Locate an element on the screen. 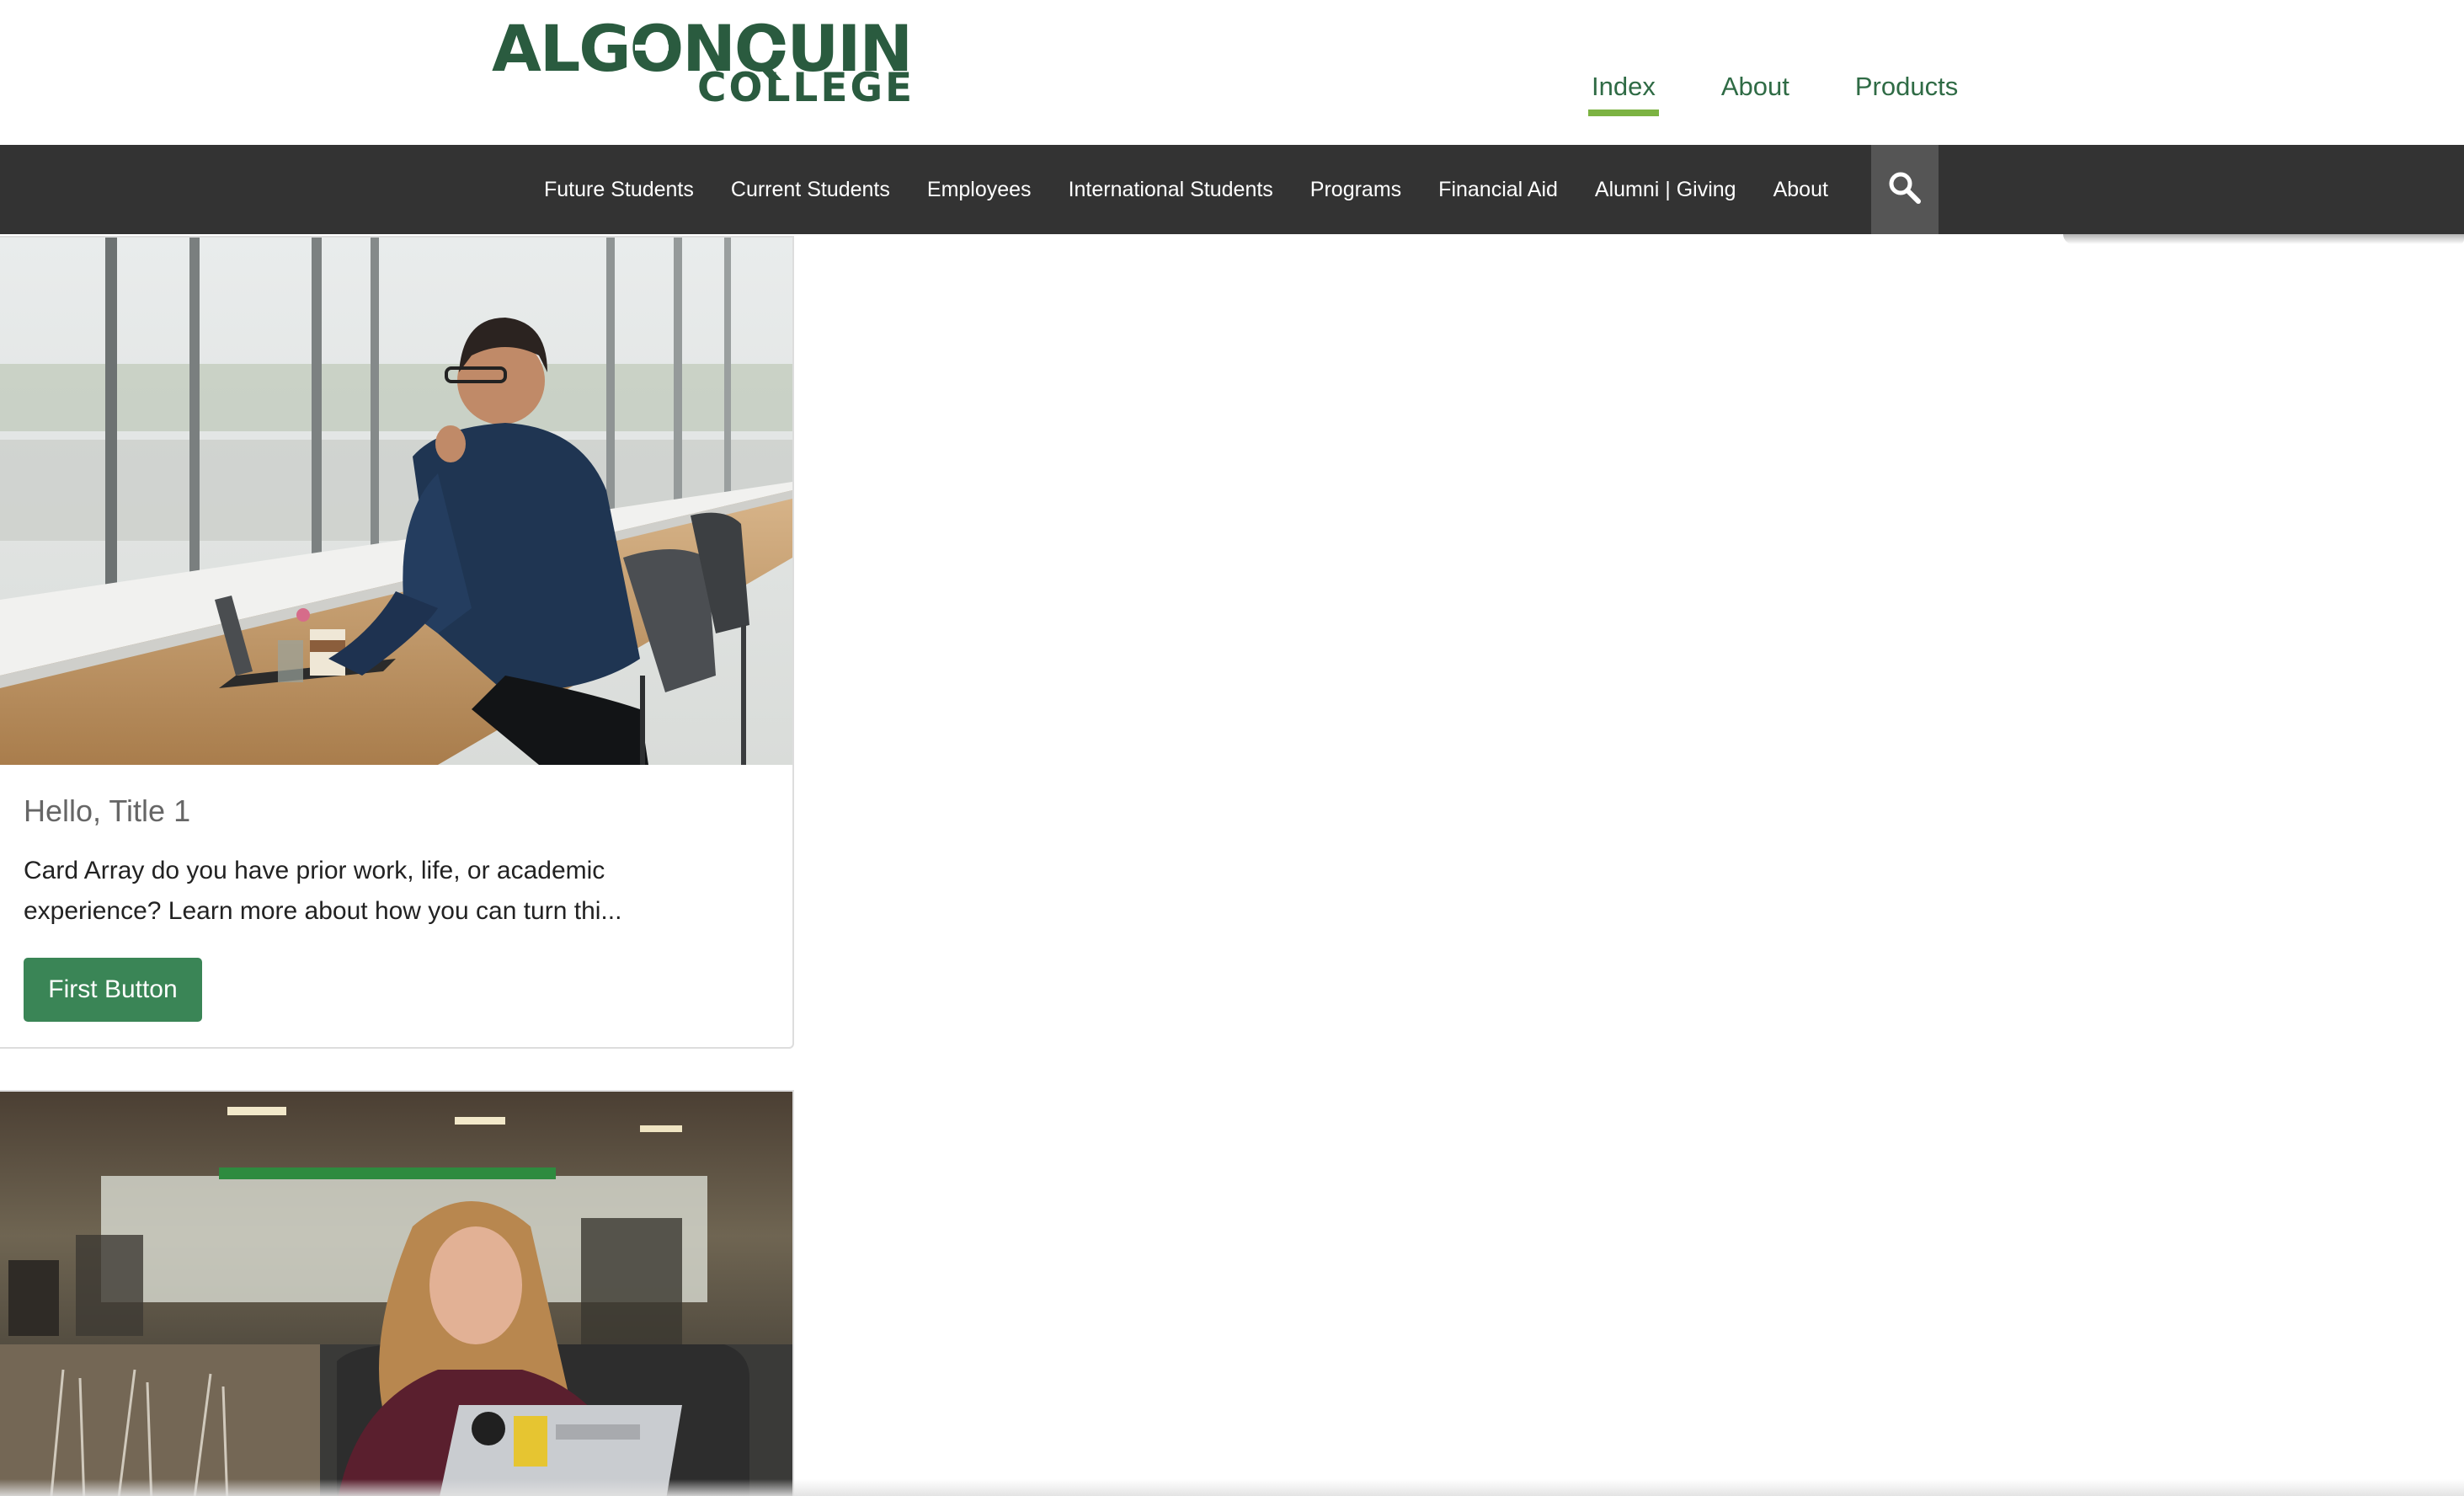 The width and height of the screenshot is (2464, 1496). nav-financial-aid: Financial Aid is located at coordinates (1498, 189).